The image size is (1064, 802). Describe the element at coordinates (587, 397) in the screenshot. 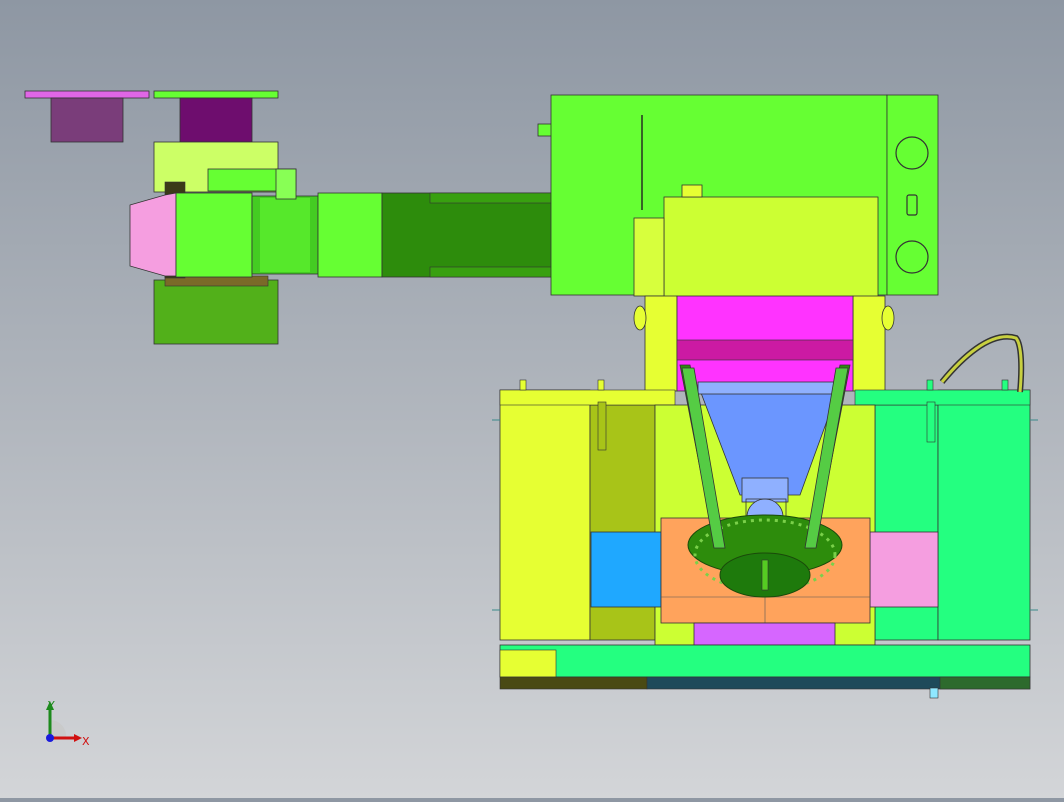

I see `base-top-left-ledge` at that location.